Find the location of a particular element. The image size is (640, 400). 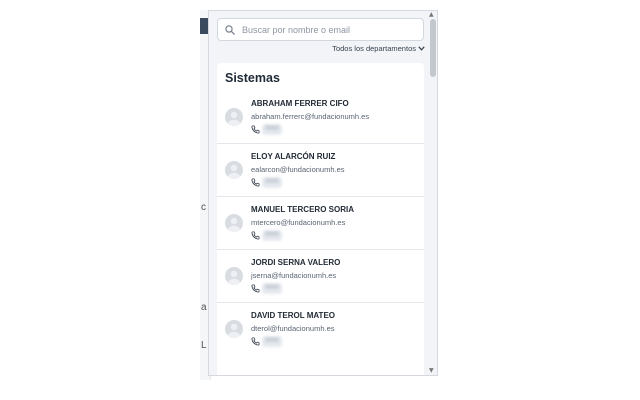

contact-email: jserna@fundacionumh.es is located at coordinates (293, 275).